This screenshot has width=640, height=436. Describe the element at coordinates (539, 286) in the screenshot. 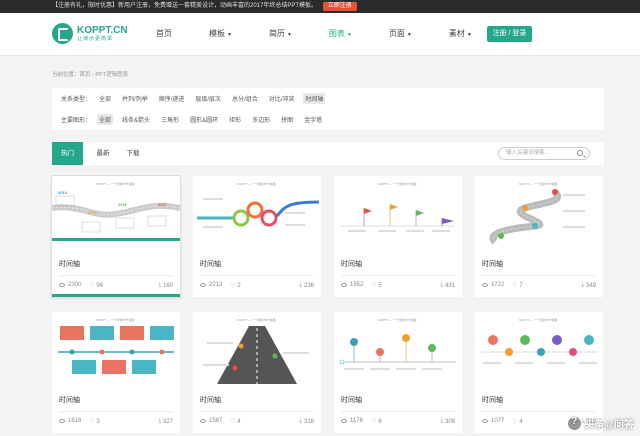

I see `card-stats: 1722 ♡ 7 ⤓ 349` at that location.